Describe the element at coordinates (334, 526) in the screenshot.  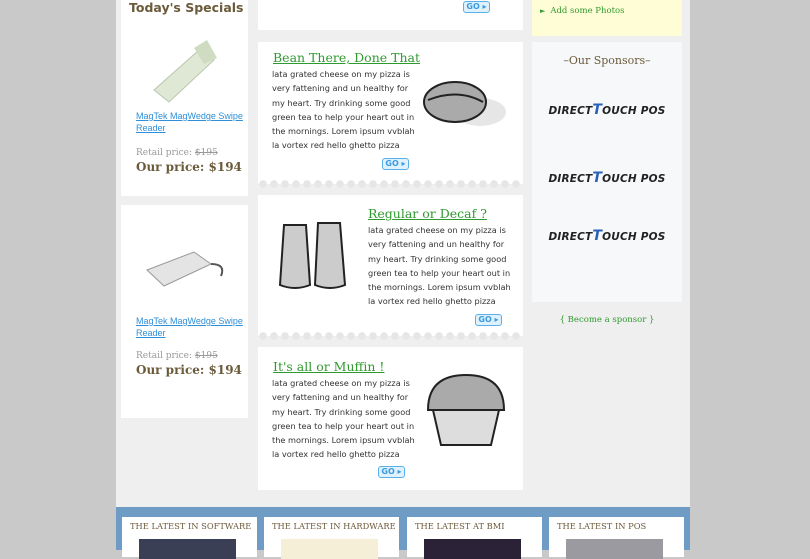
I see `latest-title: THE LATEST IN HARDWARE` at that location.